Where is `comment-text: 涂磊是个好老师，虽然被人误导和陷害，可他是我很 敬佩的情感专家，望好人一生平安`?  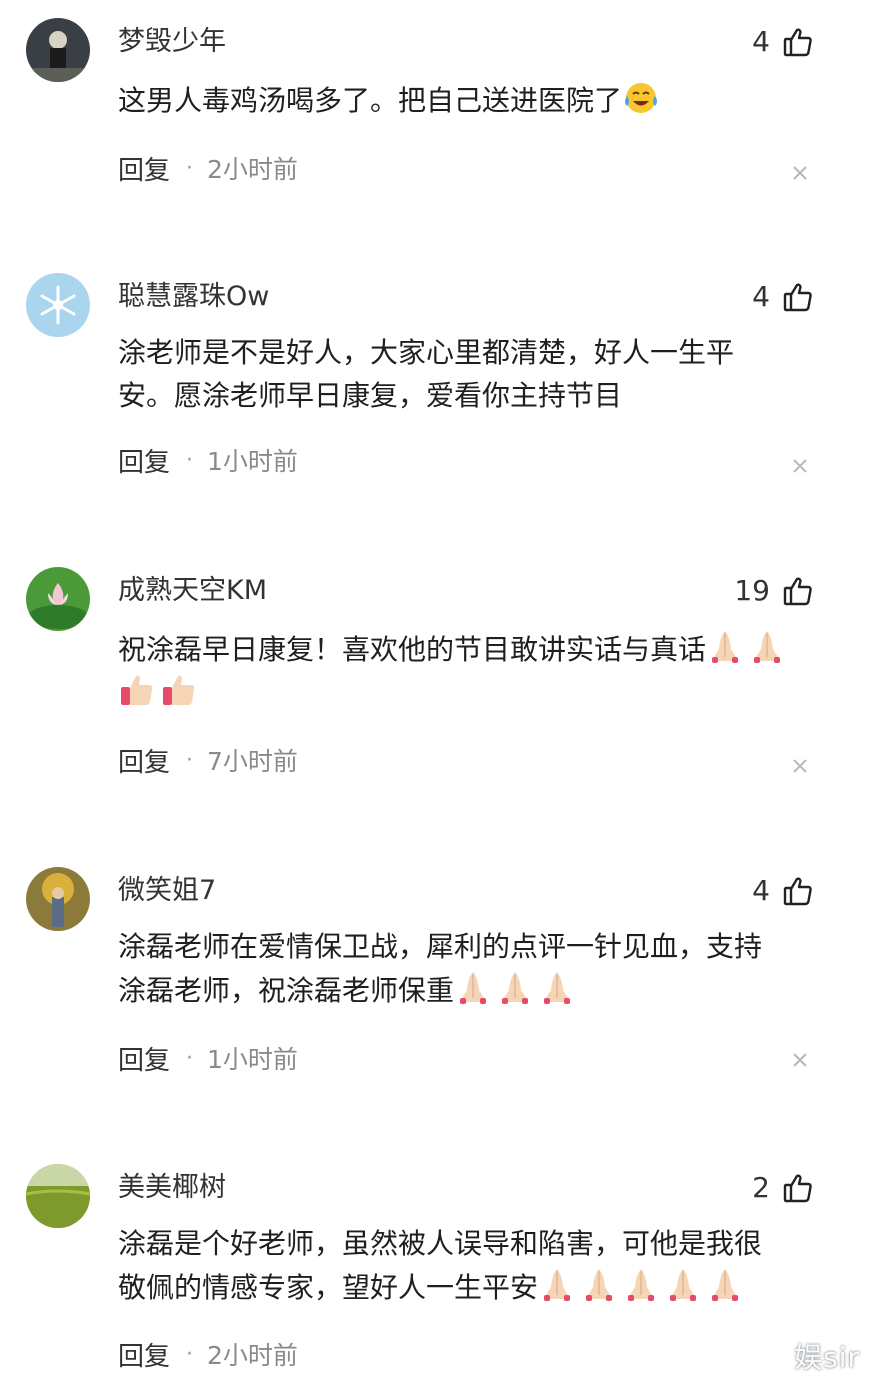
comment-text: 涂磊是个好老师，虽然被人误导和陷害，可他是我很 敬佩的情感专家，望好人一生平安 is located at coordinates (471, 1265).